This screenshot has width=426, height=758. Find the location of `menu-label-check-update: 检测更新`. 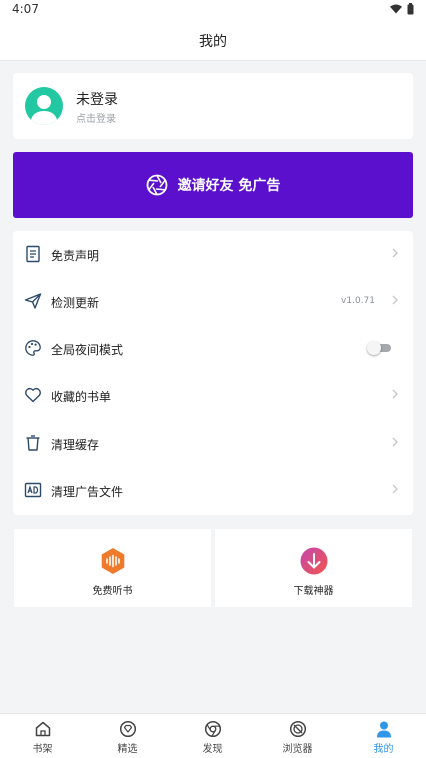

menu-label-check-update: 检测更新 is located at coordinates (75, 303).